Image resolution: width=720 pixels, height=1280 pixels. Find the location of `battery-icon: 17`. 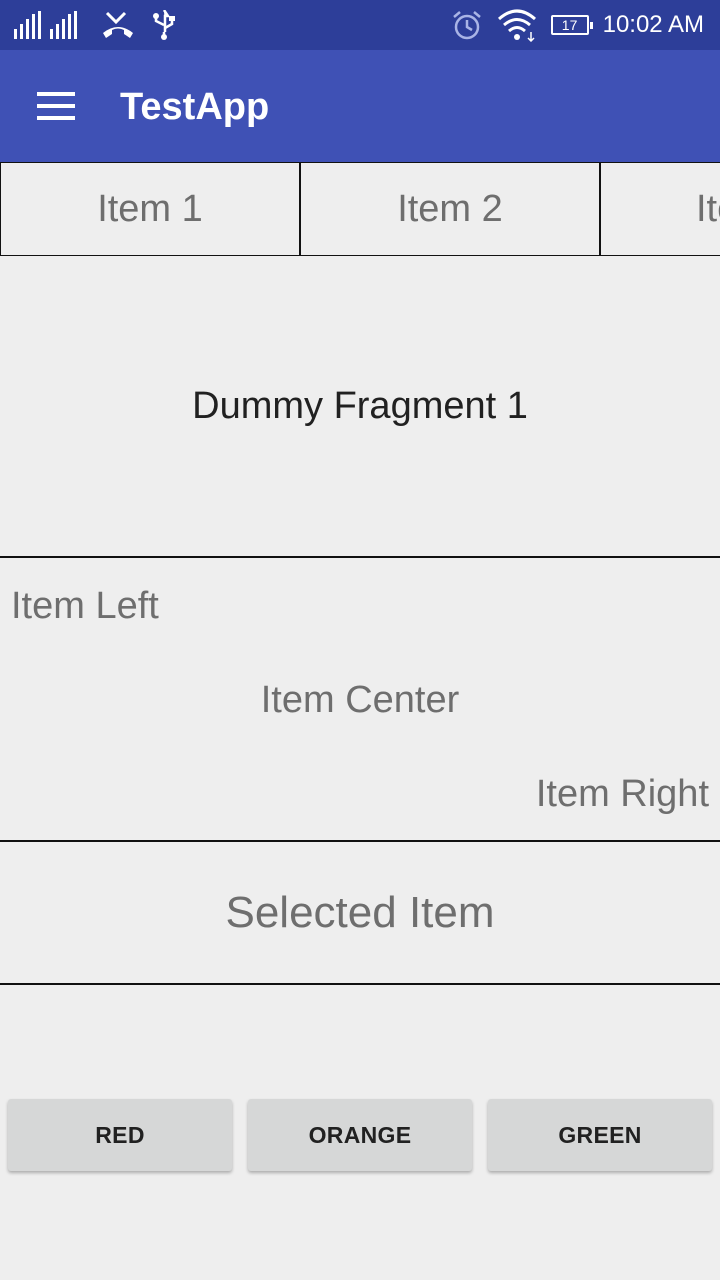

battery-icon: 17 is located at coordinates (571, 25).